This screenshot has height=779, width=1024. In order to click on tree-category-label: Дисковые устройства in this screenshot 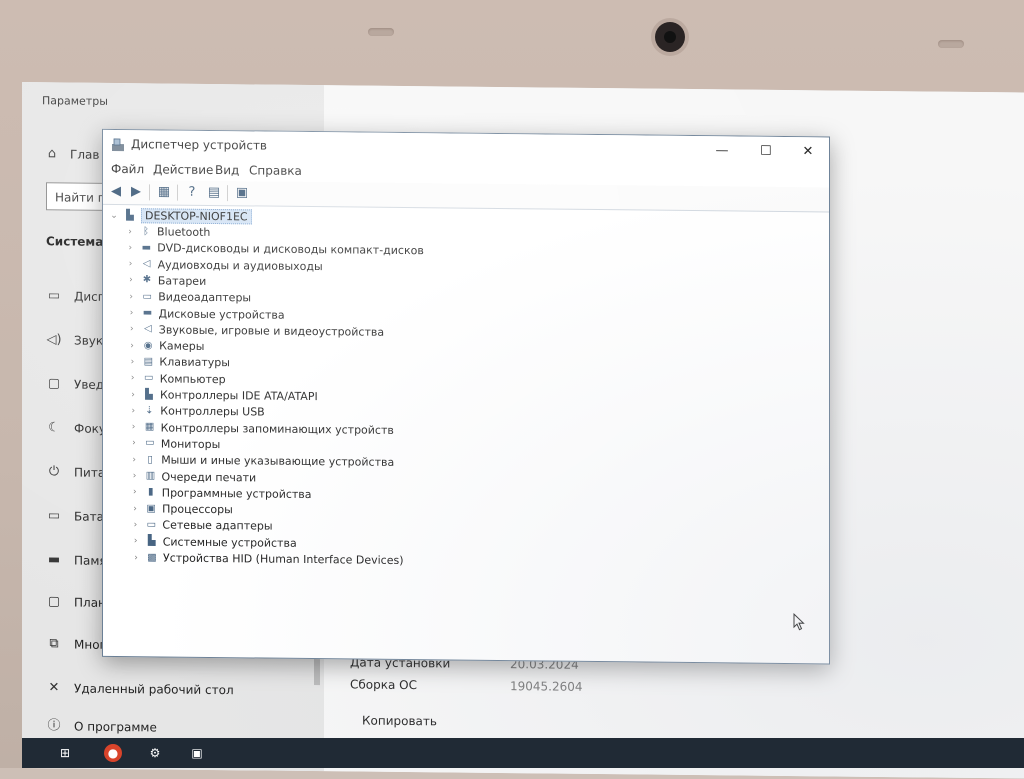, I will do `click(221, 314)`.